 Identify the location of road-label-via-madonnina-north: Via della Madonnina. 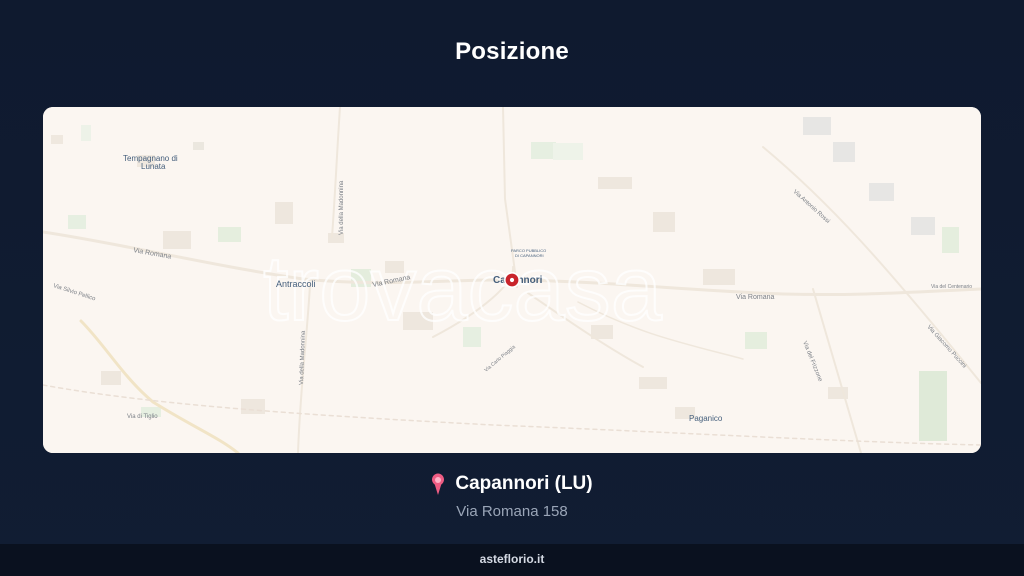
(342, 207).